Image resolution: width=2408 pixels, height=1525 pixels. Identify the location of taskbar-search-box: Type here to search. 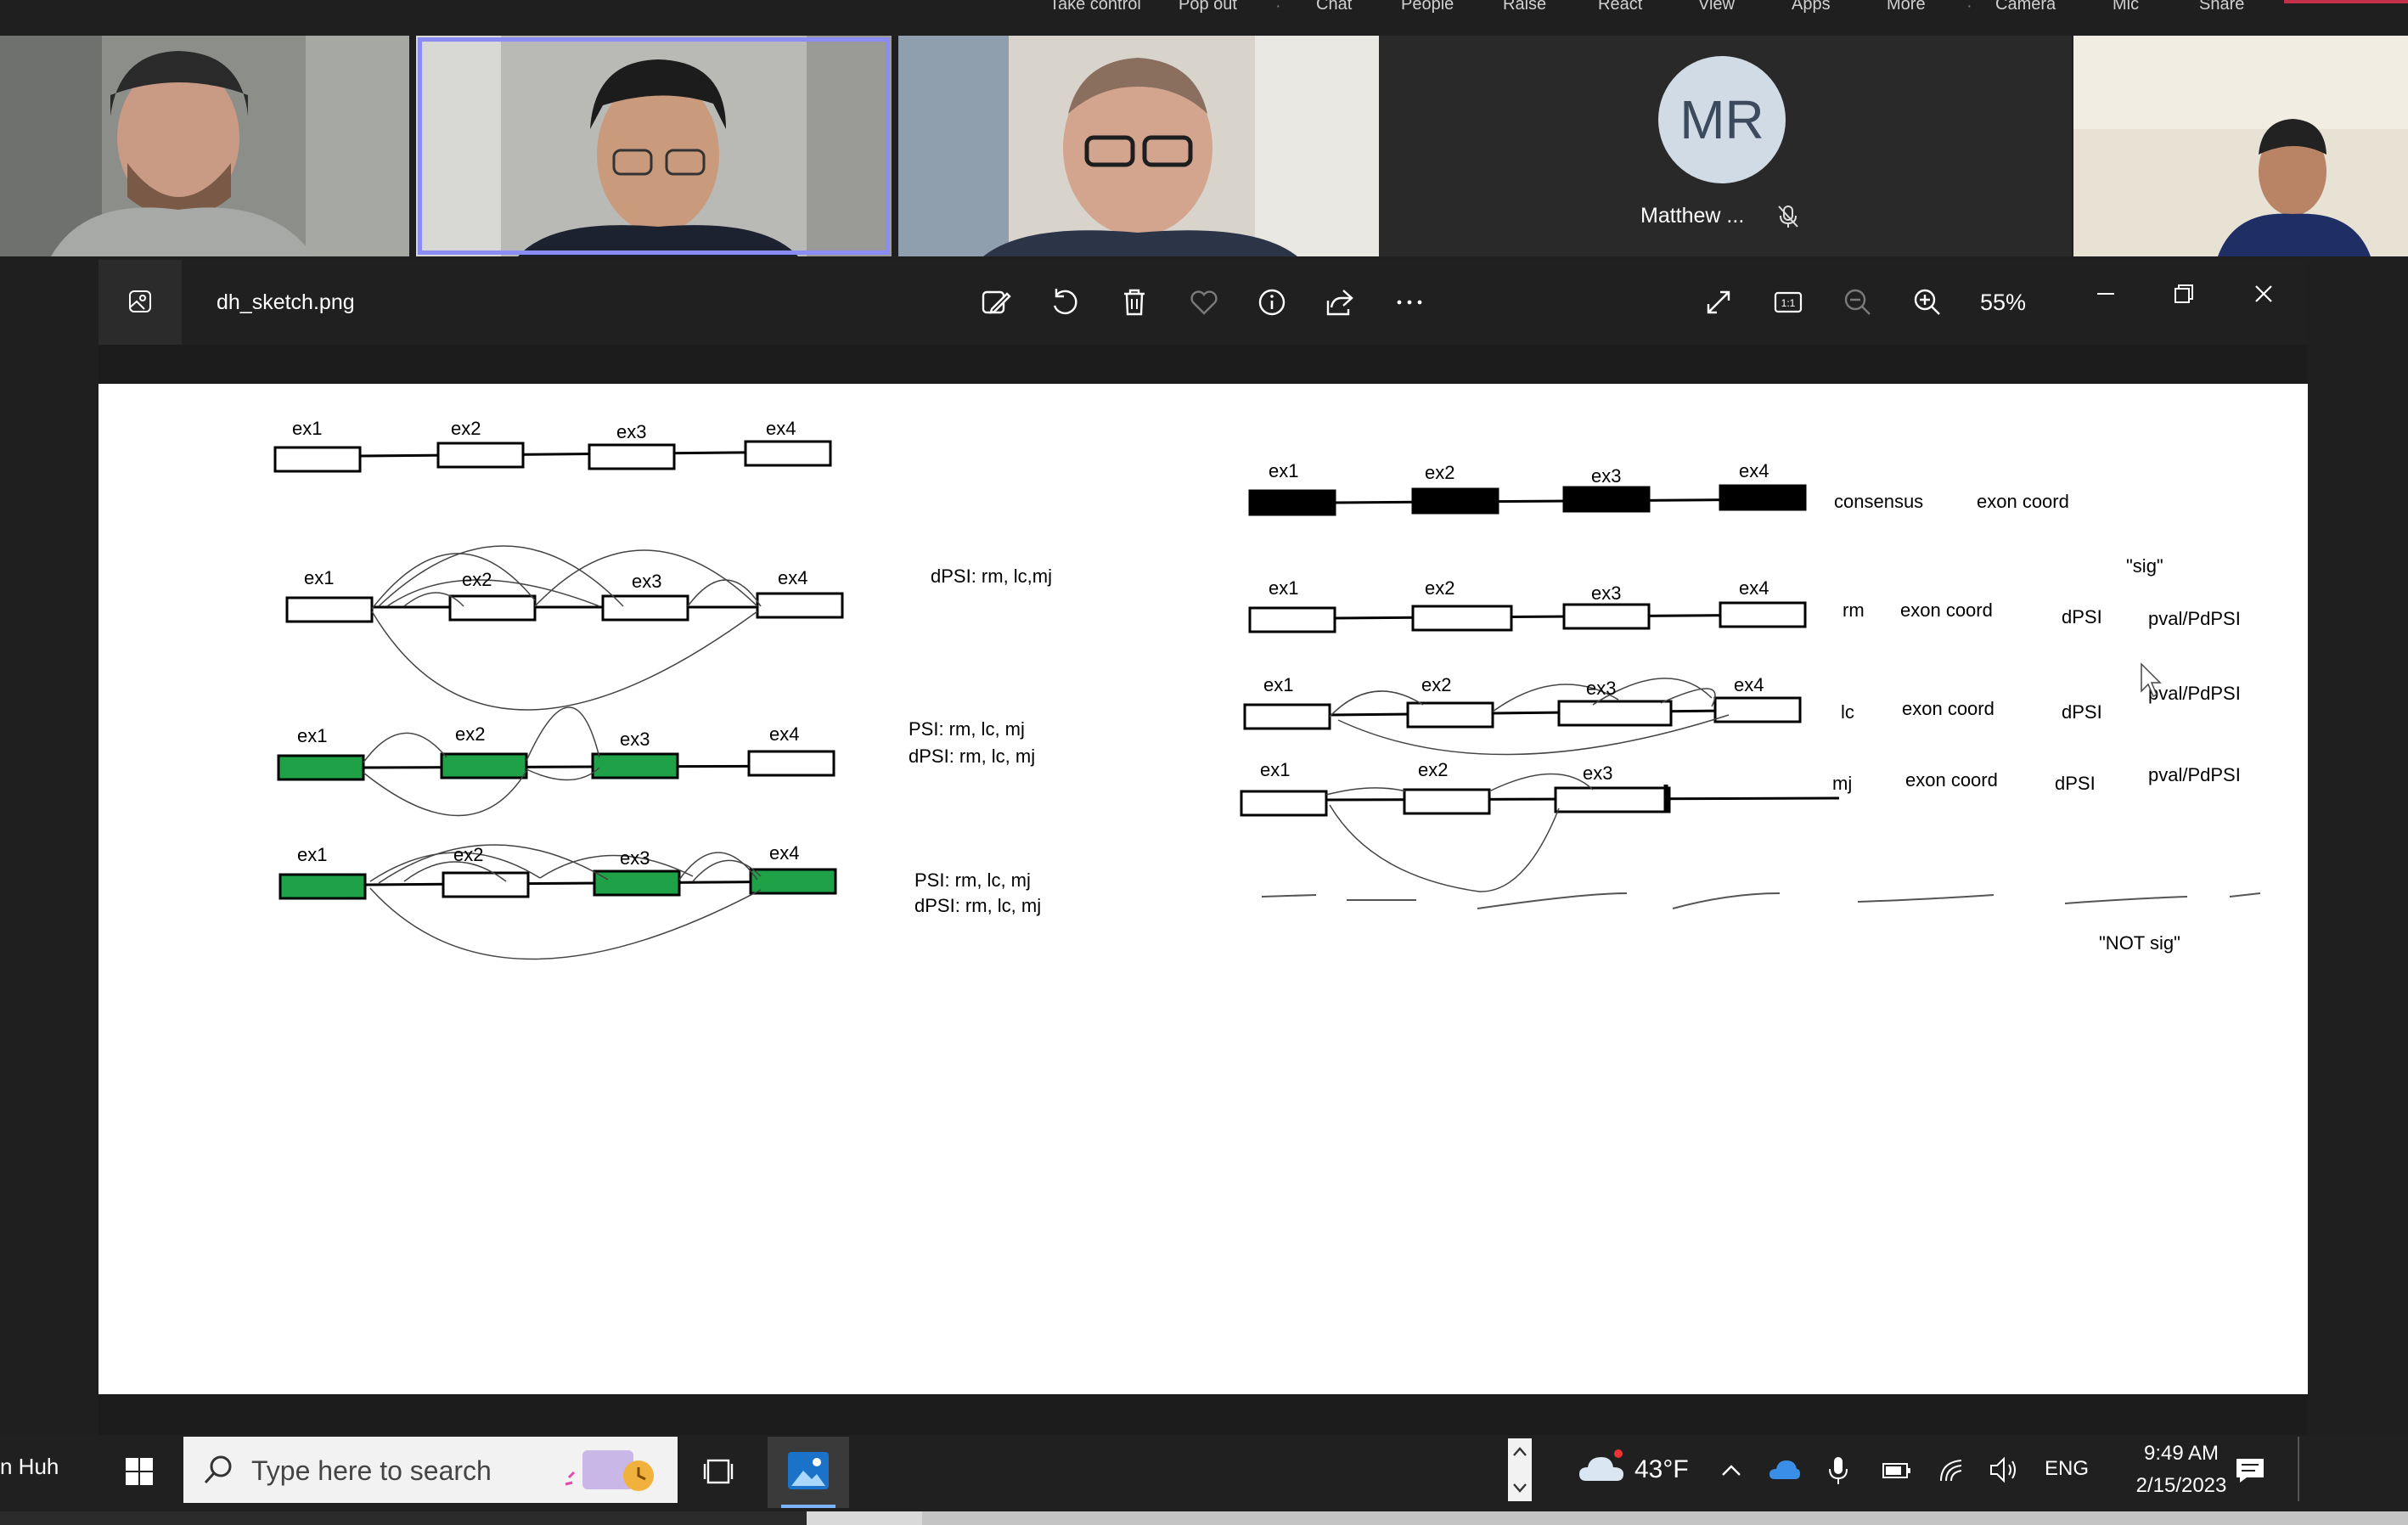
(430, 1470).